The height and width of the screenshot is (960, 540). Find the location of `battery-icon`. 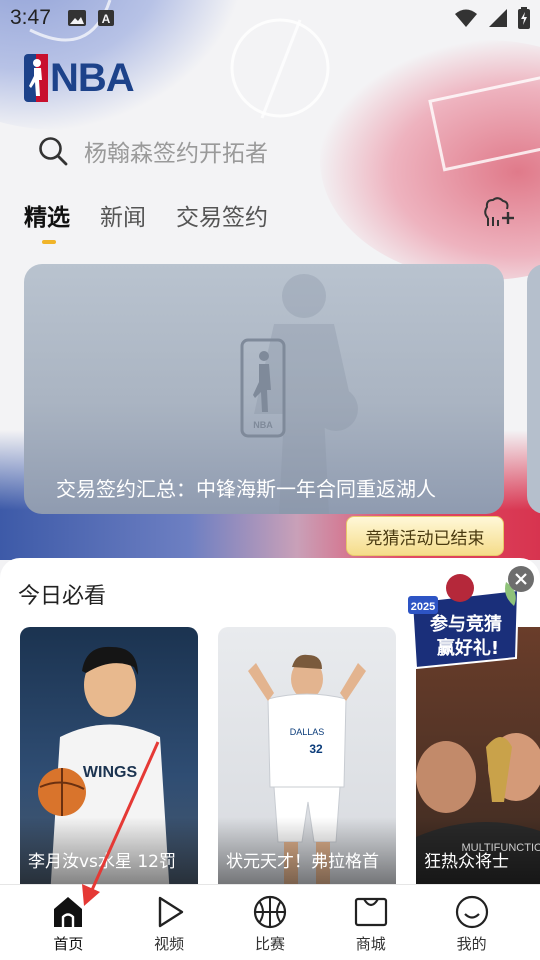

battery-icon is located at coordinates (524, 18).